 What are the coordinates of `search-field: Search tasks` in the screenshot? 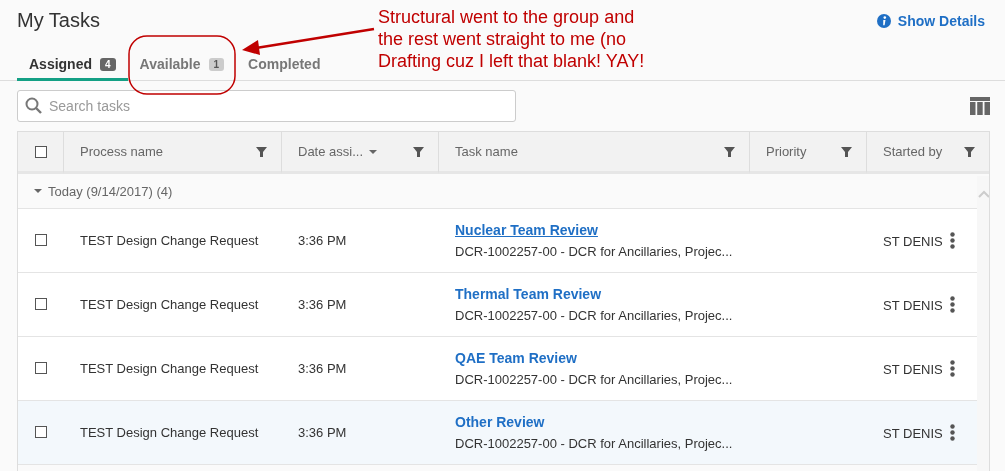 It's located at (266, 106).